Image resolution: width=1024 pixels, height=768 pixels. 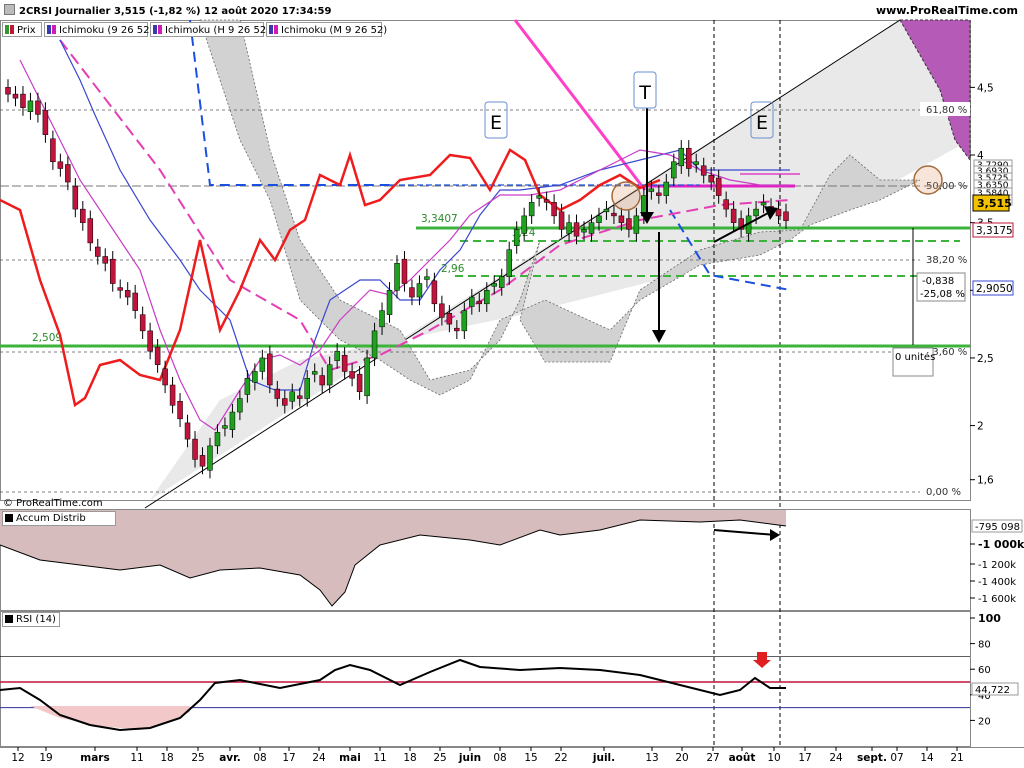 I want to click on rsi-tick-label: 60, so click(x=984, y=670).